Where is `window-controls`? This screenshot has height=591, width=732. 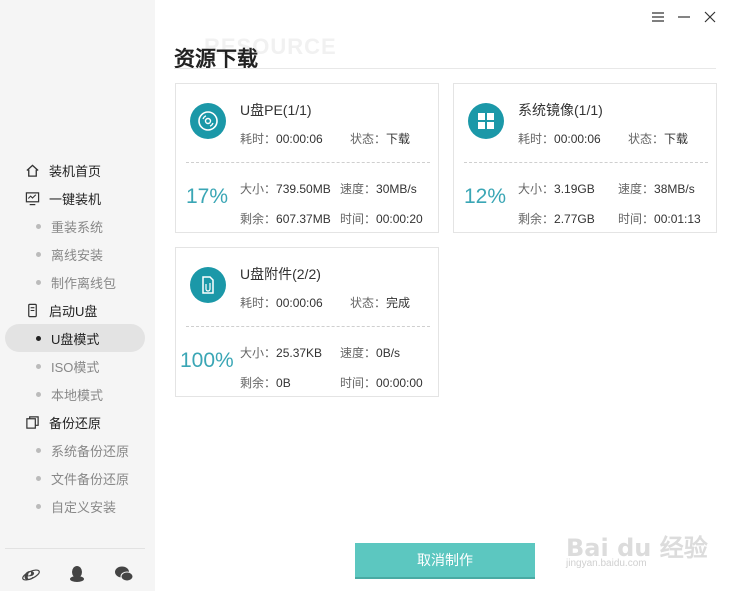
window-controls is located at coordinates (684, 17).